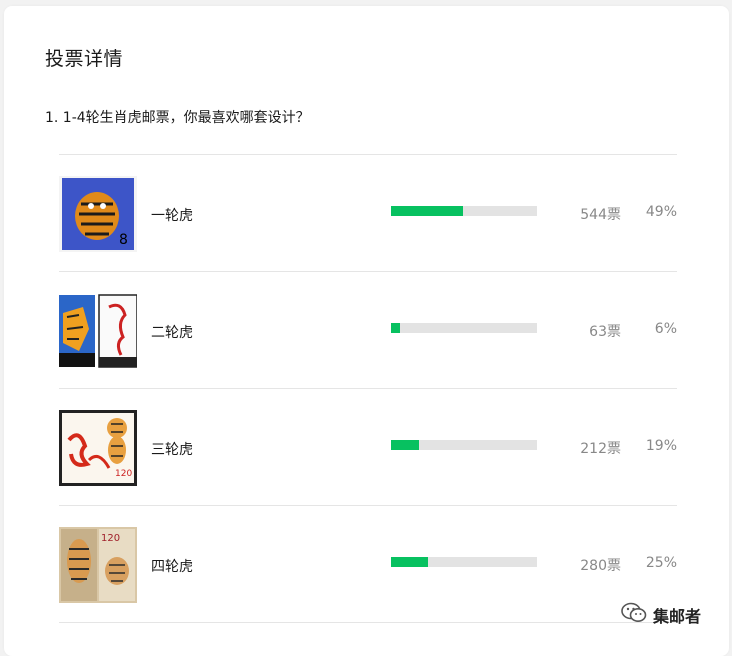 The height and width of the screenshot is (656, 732). Describe the element at coordinates (368, 213) in the screenshot. I see `vote-option-1: 8 一轮虎 544票 49%` at that location.